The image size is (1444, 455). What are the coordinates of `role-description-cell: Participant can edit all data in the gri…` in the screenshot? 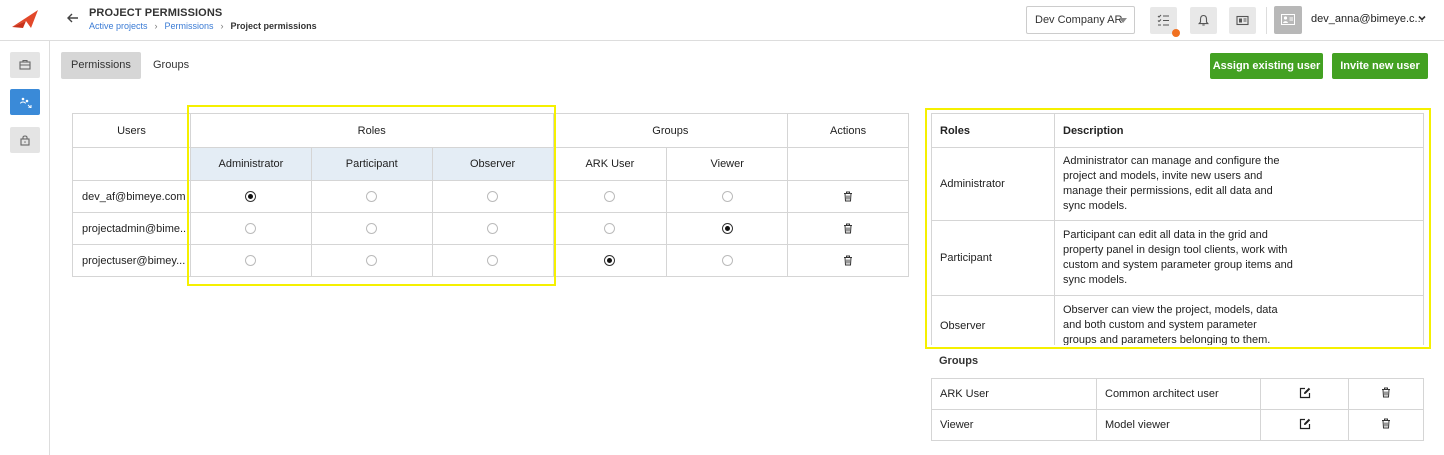 It's located at (1239, 258).